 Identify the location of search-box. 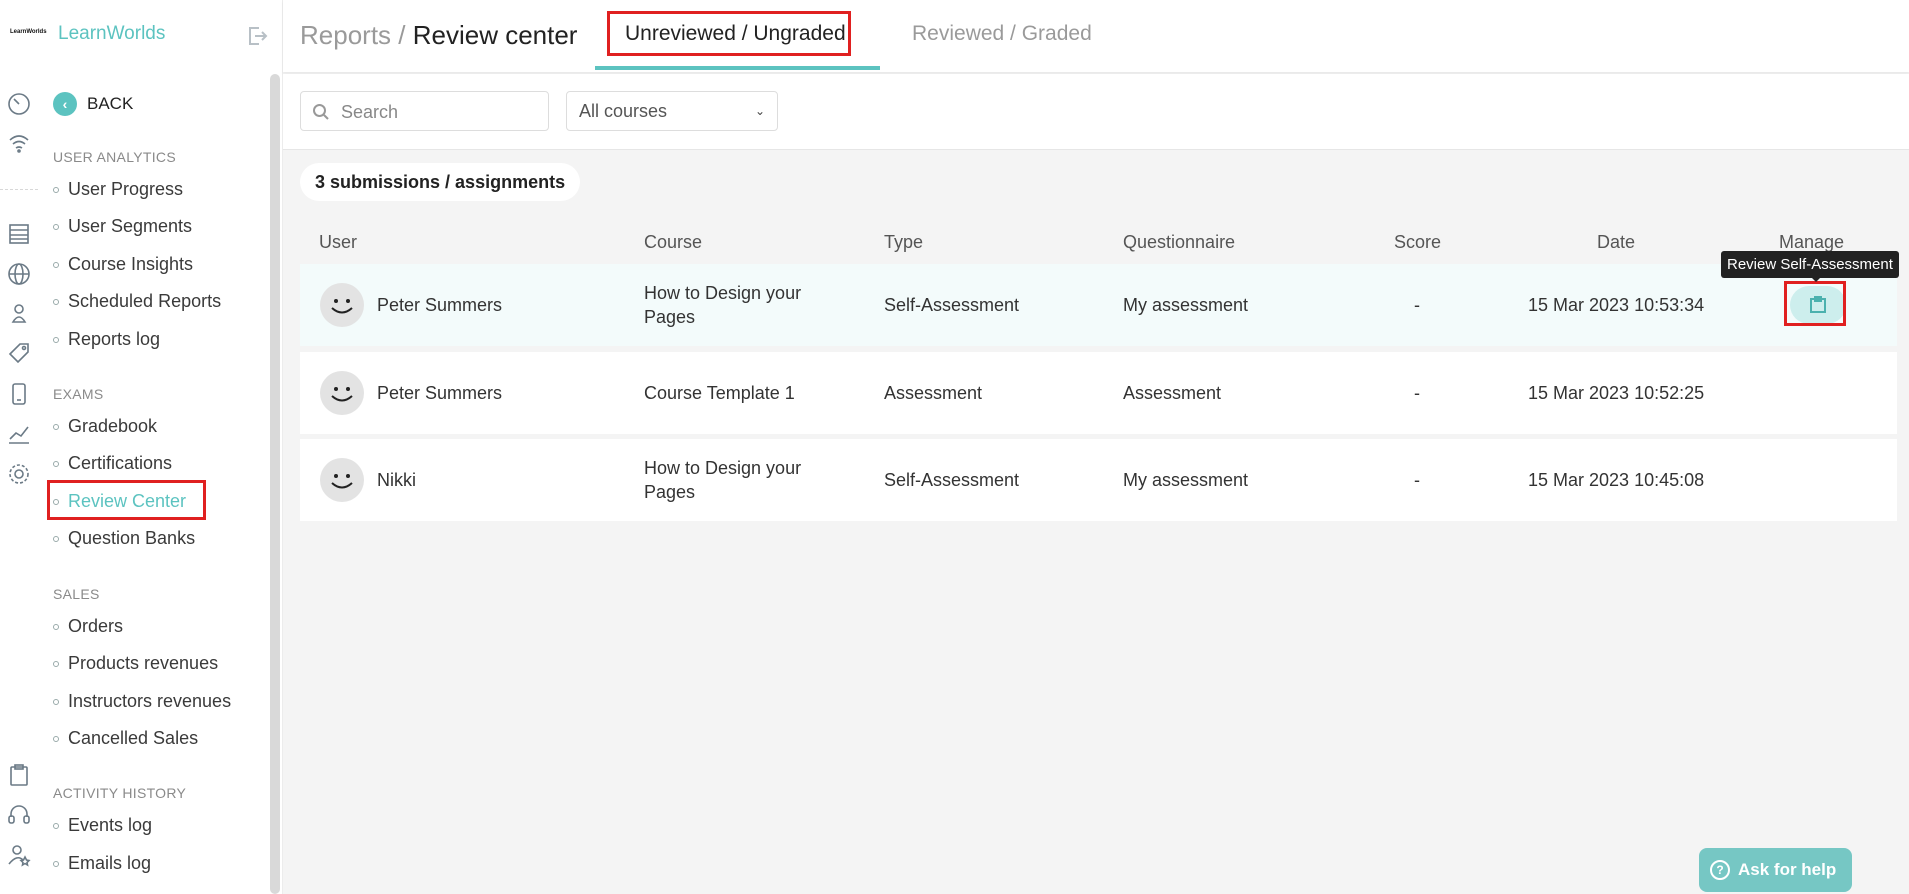
(424, 111).